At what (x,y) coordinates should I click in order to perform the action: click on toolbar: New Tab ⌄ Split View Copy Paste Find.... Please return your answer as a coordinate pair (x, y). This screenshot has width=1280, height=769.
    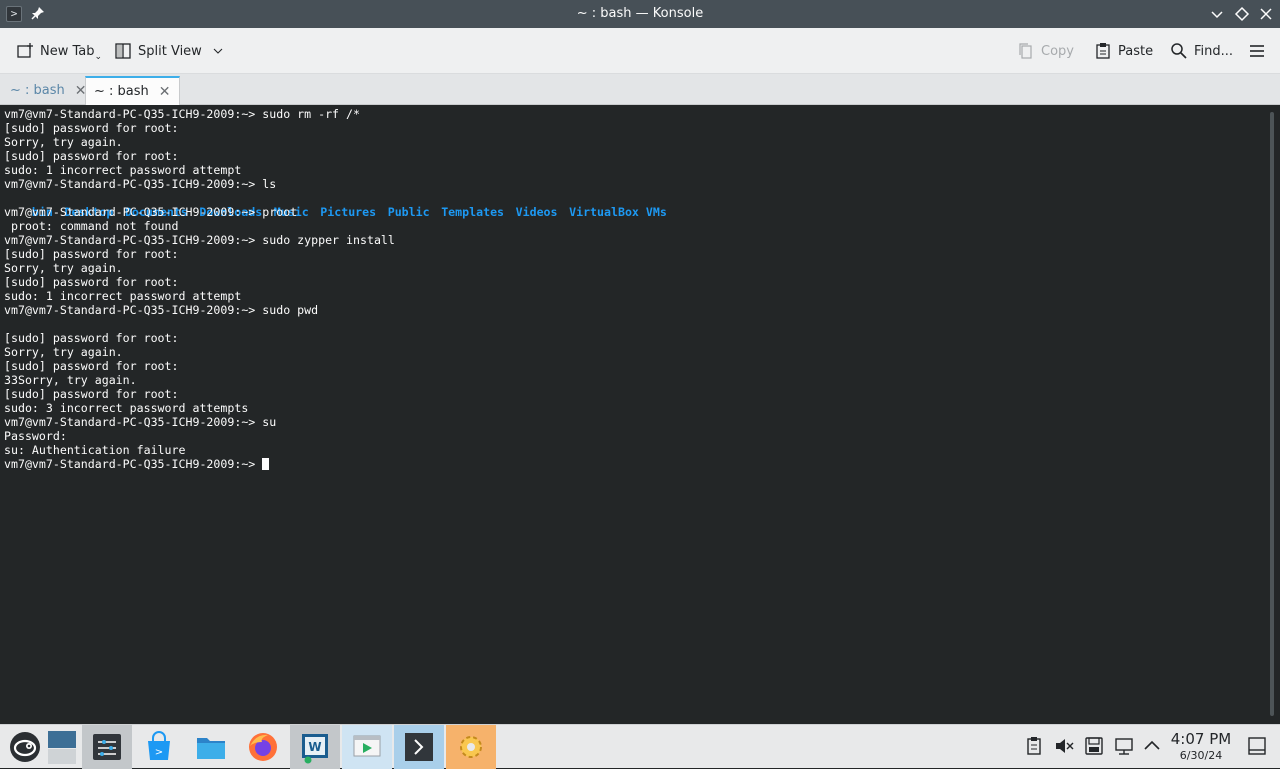
    Looking at the image, I should click on (640, 51).